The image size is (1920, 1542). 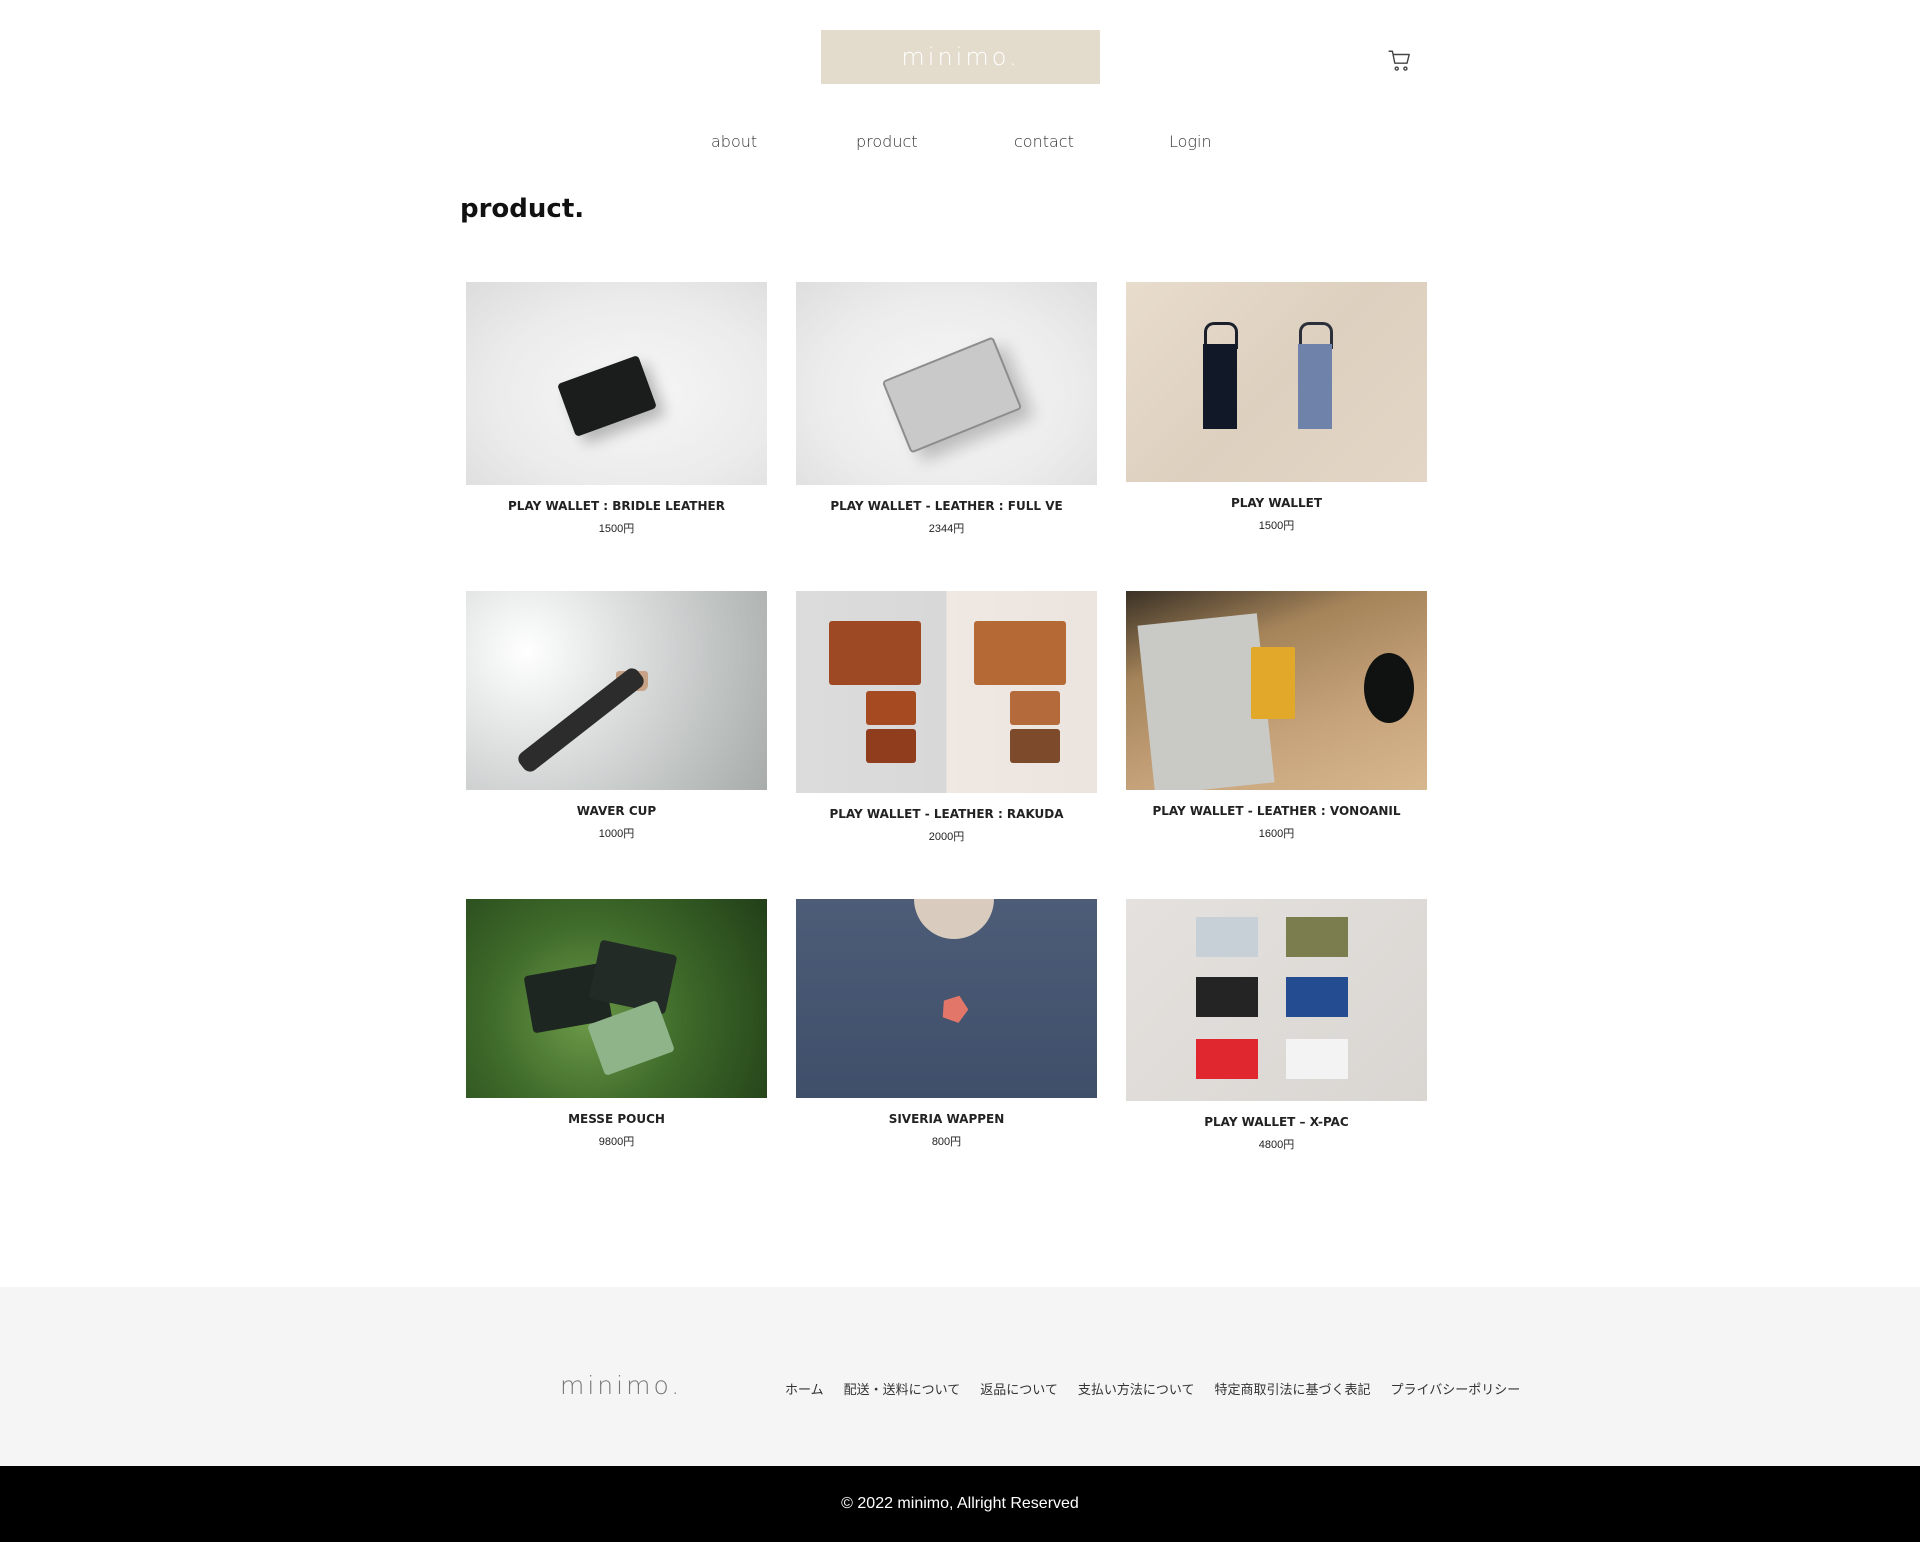 I want to click on product-price: 800円, so click(x=946, y=1142).